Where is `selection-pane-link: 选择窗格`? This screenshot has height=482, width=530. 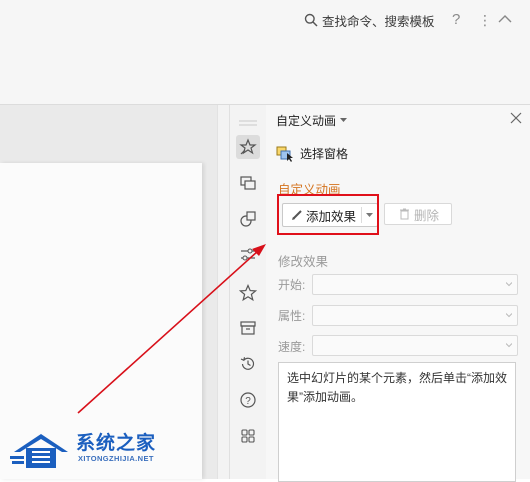
selection-pane-link: 选择窗格 is located at coordinates (312, 153).